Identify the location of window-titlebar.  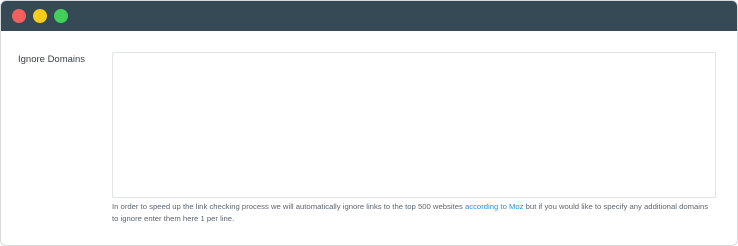
(369, 16).